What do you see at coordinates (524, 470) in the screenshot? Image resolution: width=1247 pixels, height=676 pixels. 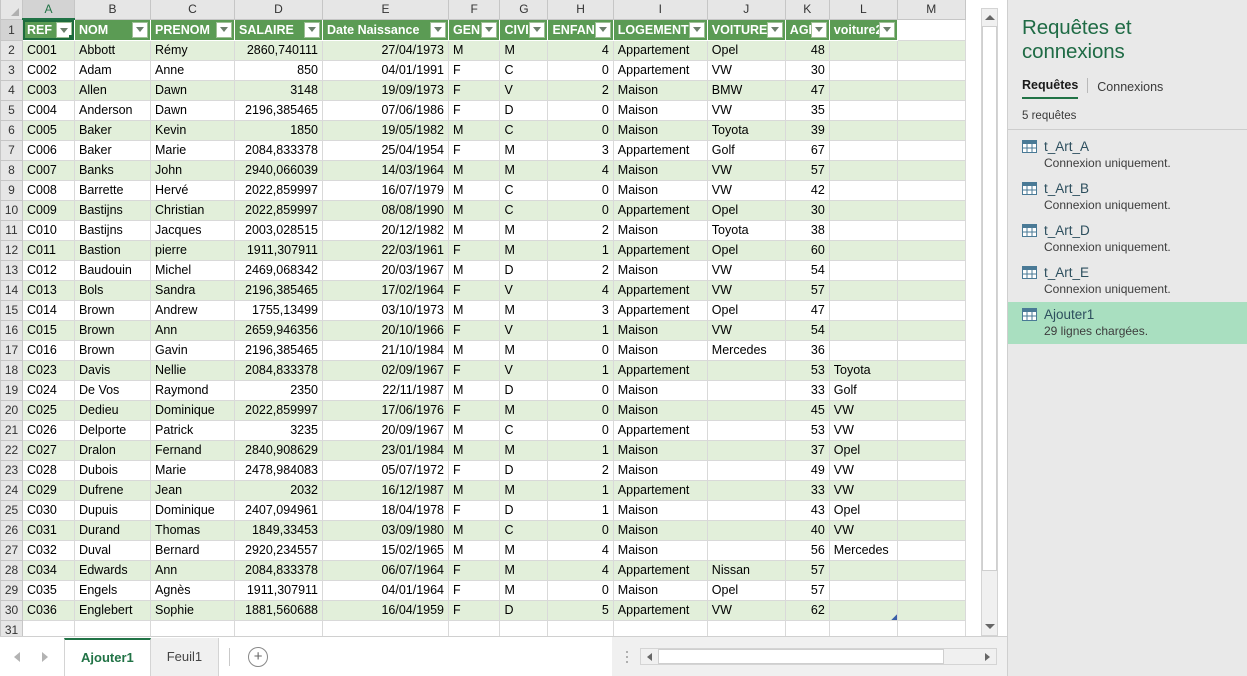 I see `cell: D` at bounding box center [524, 470].